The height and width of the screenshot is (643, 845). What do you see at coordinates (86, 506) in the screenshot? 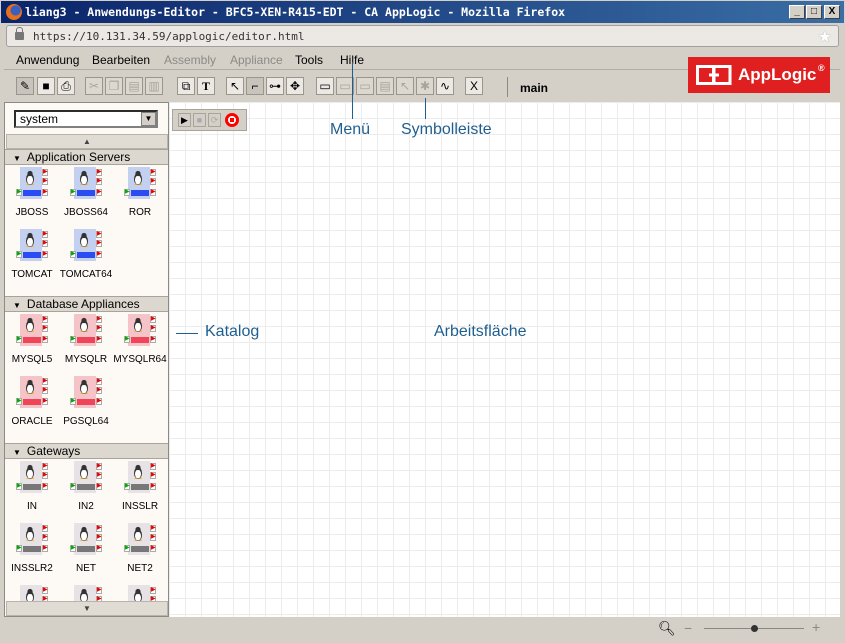
I see `catalog-item-label: IN2` at bounding box center [86, 506].